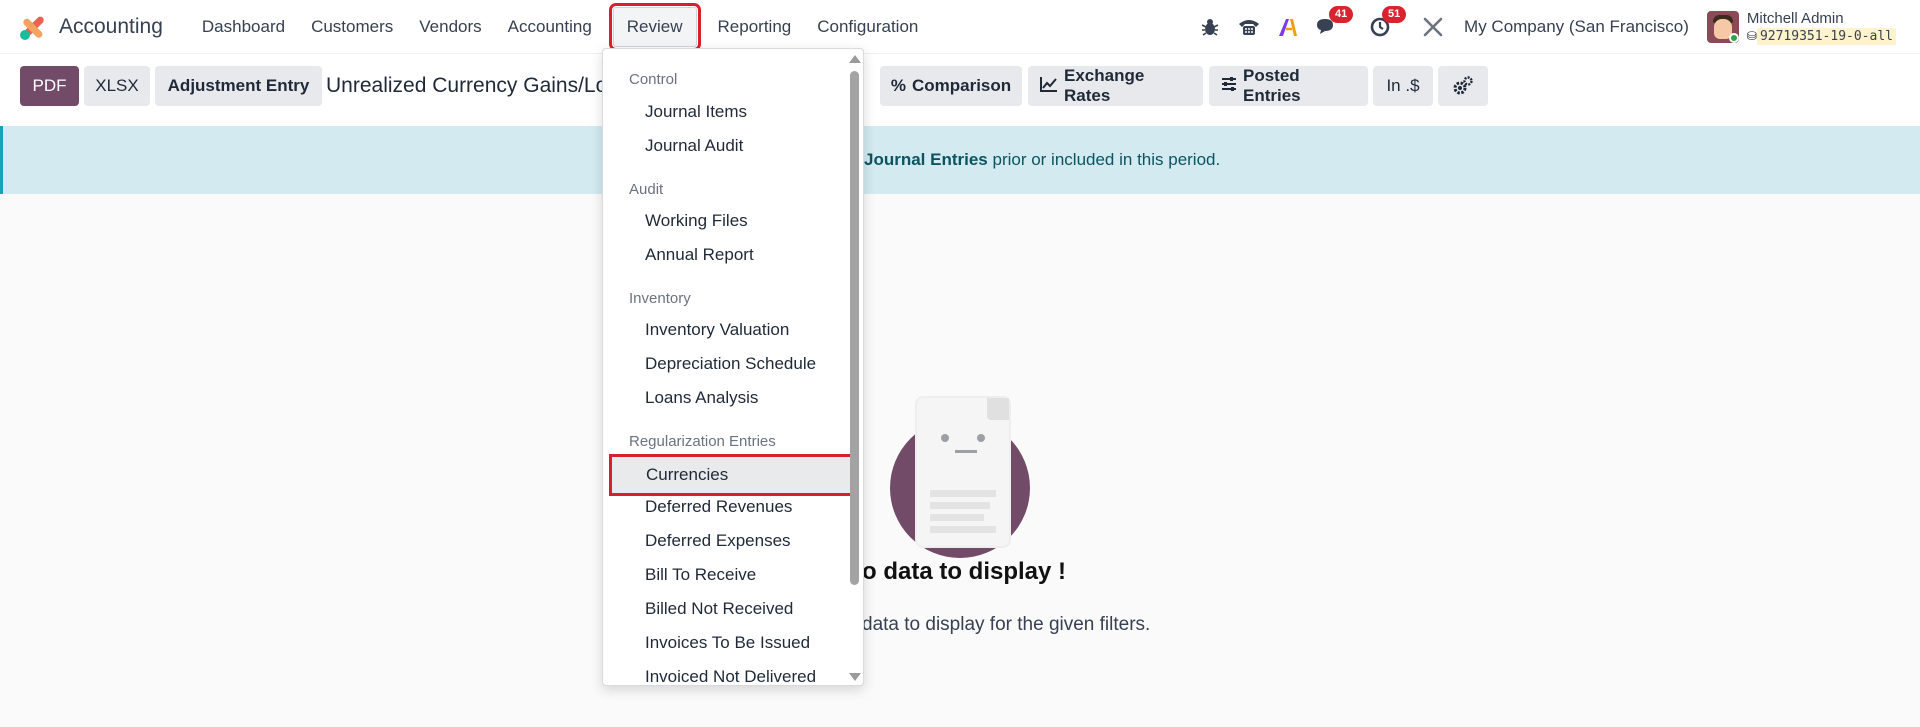 This screenshot has width=1920, height=727. What do you see at coordinates (450, 27) in the screenshot?
I see `menu-vendors: Vendors` at bounding box center [450, 27].